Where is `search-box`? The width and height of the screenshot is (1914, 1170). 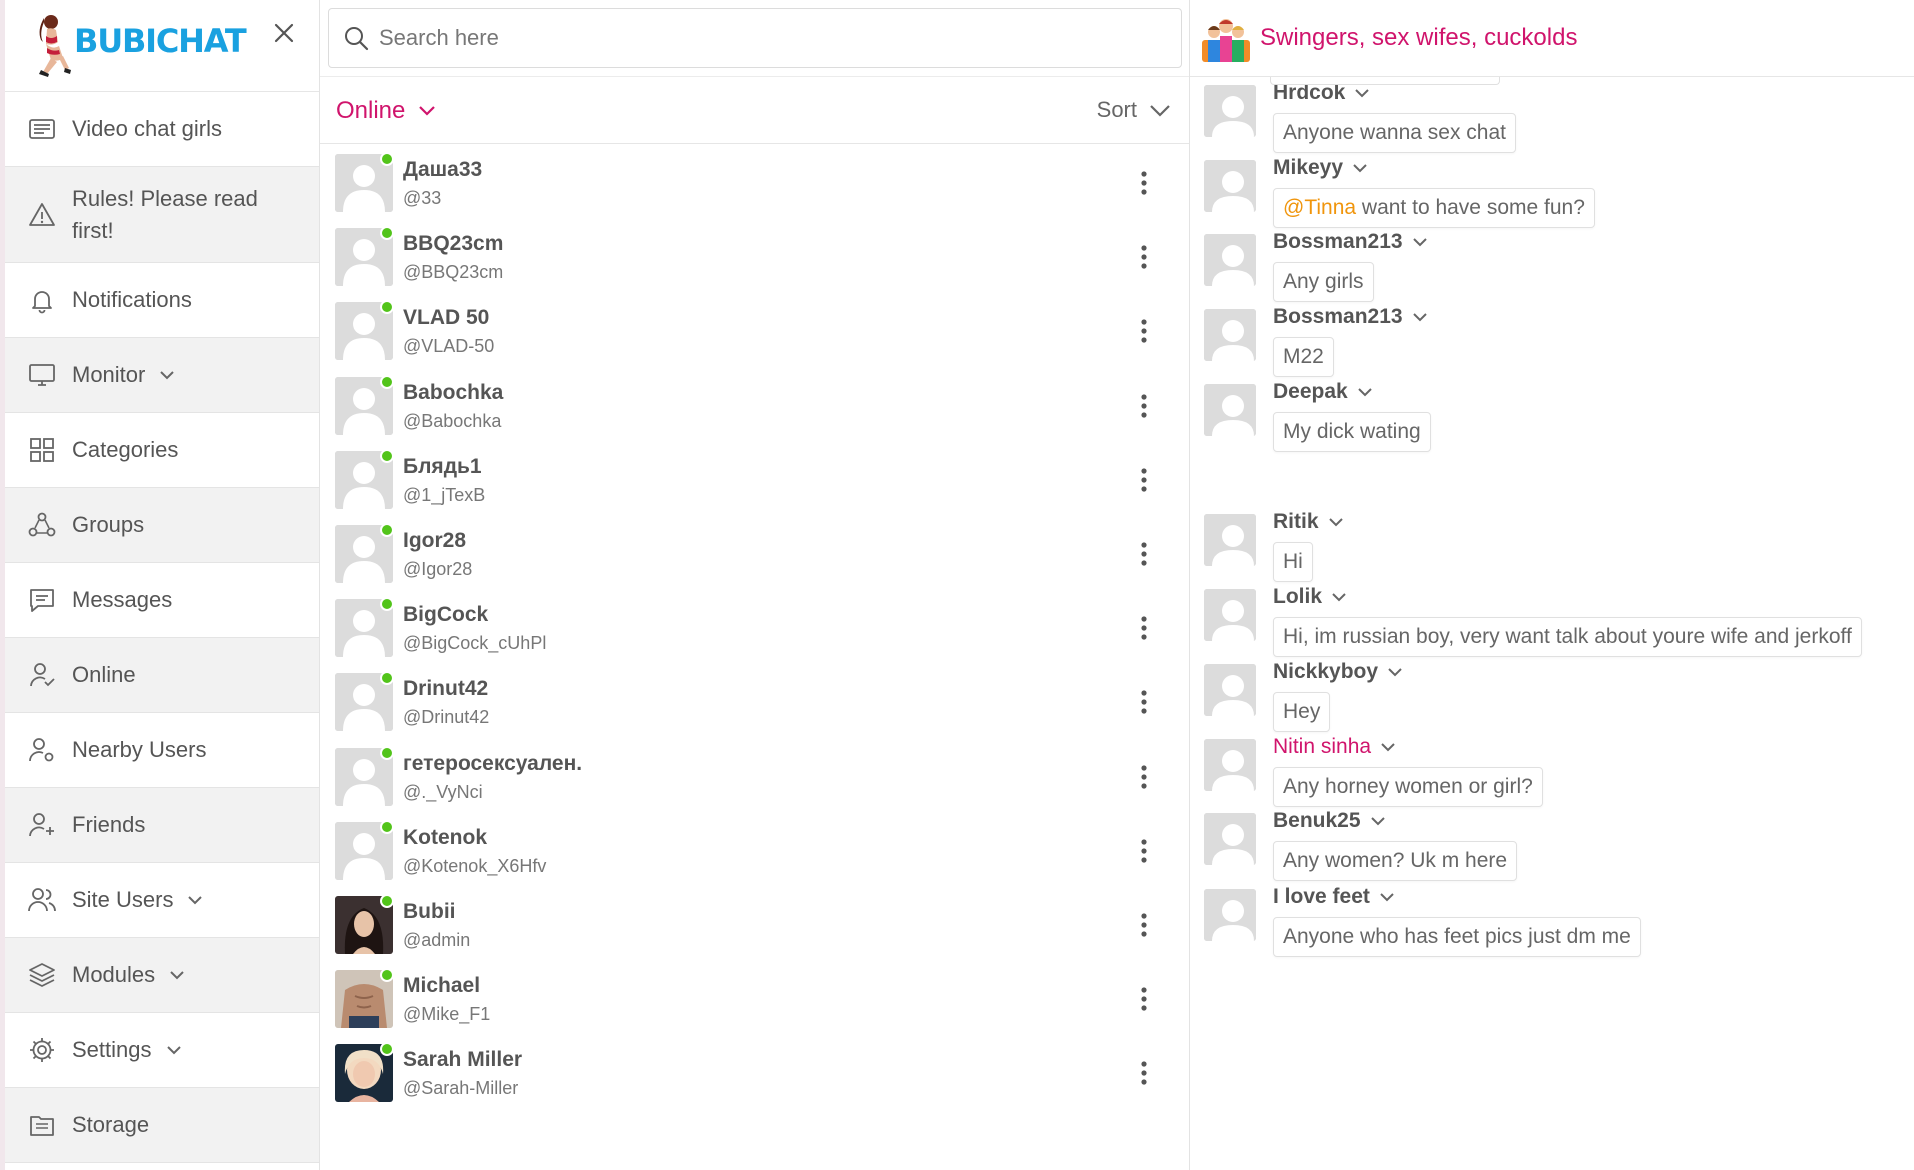
search-box is located at coordinates (755, 38).